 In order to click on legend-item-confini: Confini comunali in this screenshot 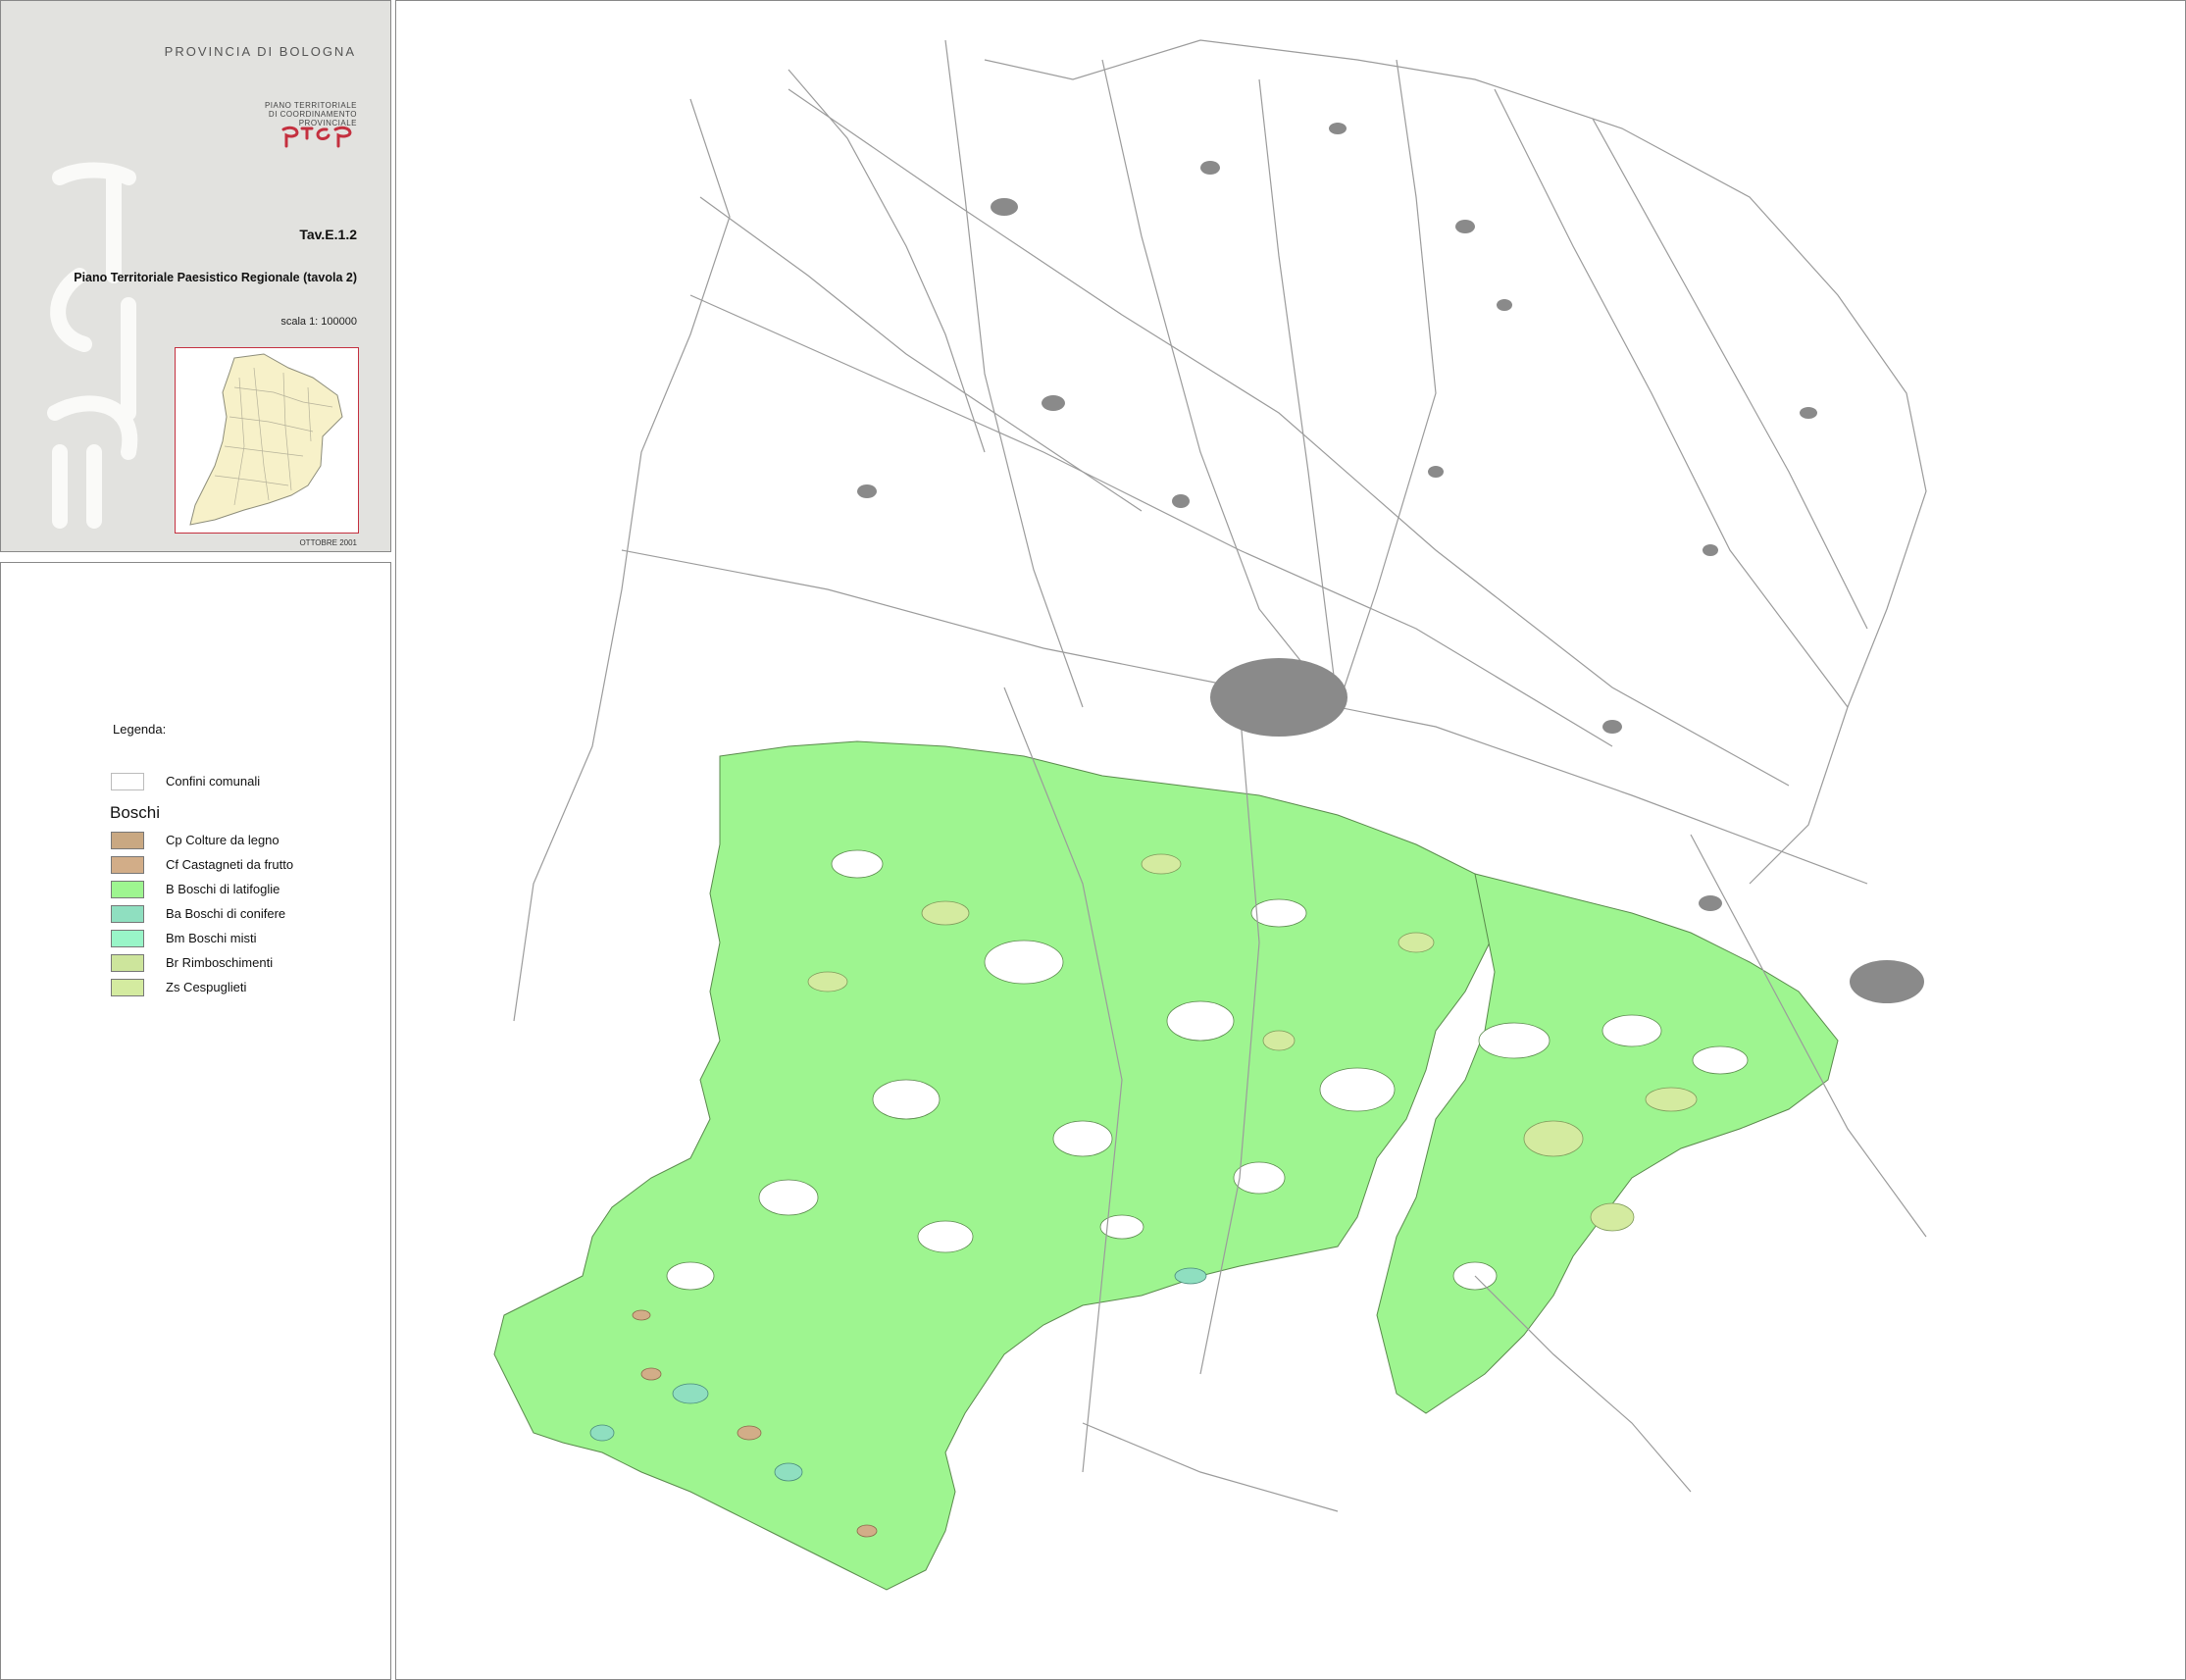, I will do `click(185, 781)`.